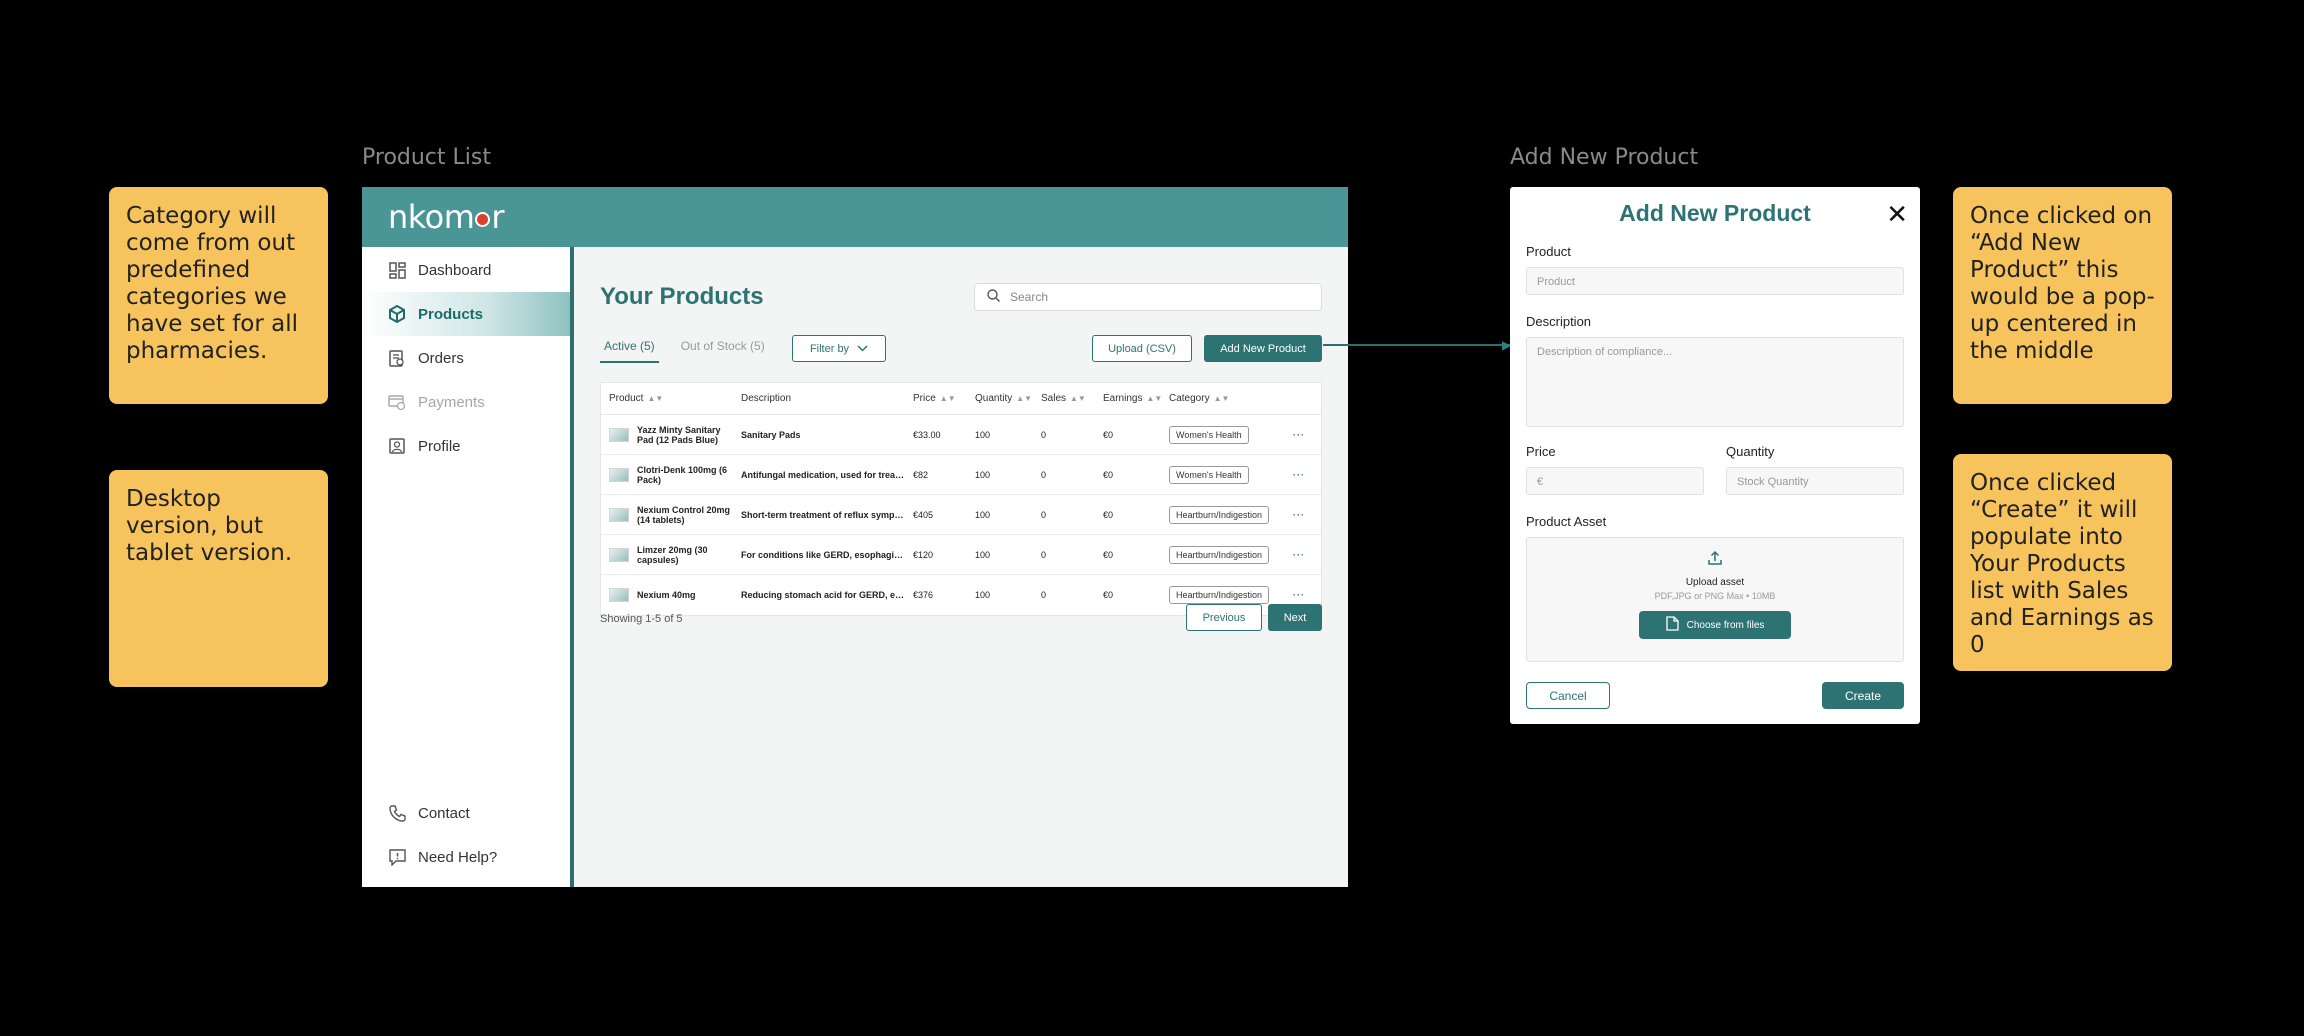  What do you see at coordinates (439, 446) in the screenshot?
I see `sidebar-item-label: Profile` at bounding box center [439, 446].